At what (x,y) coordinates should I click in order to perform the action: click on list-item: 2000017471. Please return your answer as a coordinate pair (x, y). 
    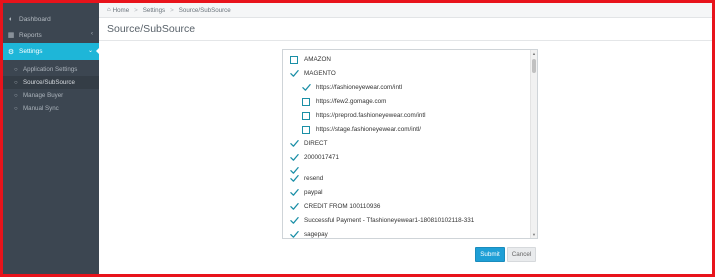
    Looking at the image, I should click on (314, 157).